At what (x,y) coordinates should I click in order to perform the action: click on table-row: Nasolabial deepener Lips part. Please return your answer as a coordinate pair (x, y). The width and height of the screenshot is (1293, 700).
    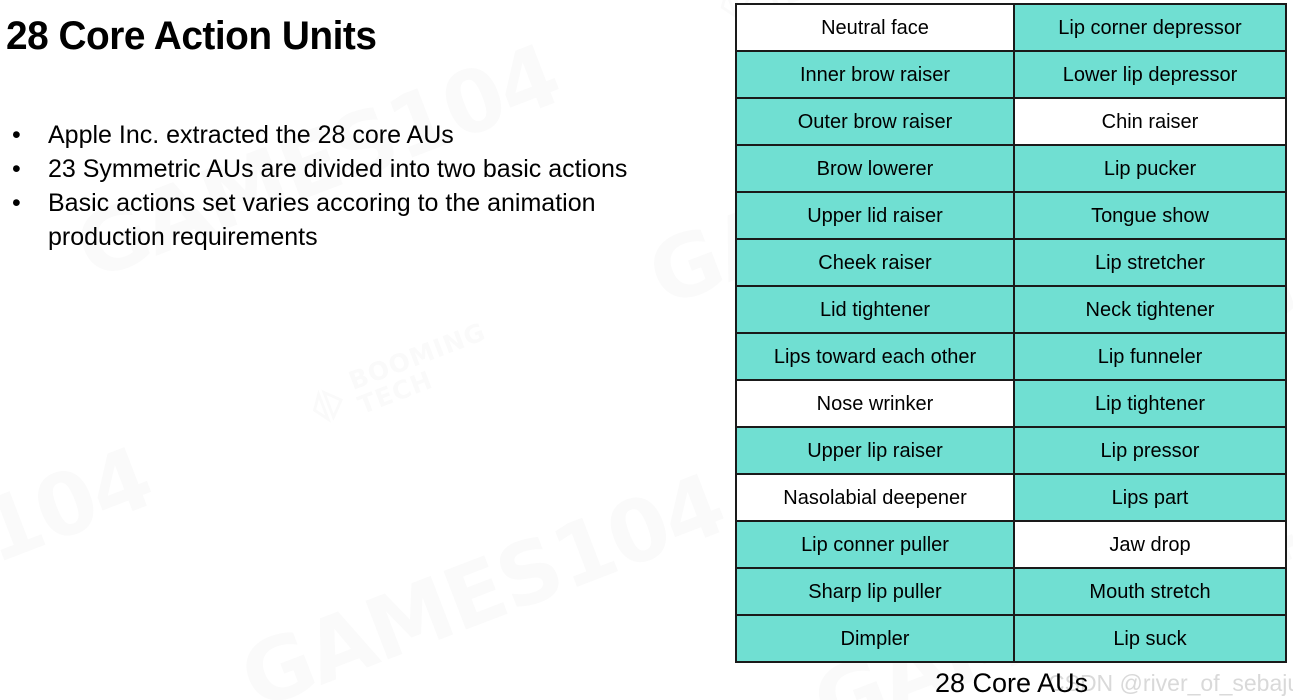
    Looking at the image, I should click on (1011, 497).